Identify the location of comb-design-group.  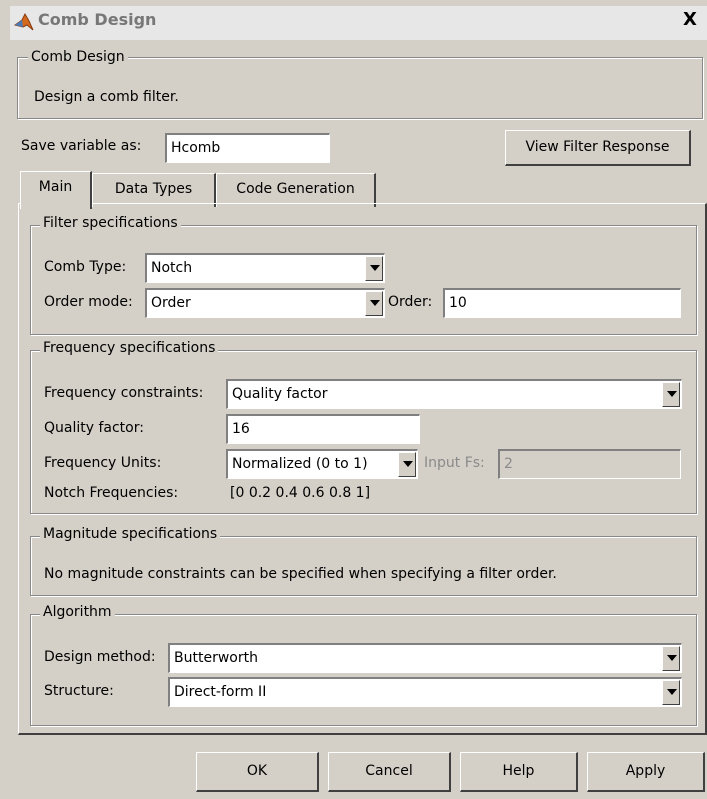
(360, 88).